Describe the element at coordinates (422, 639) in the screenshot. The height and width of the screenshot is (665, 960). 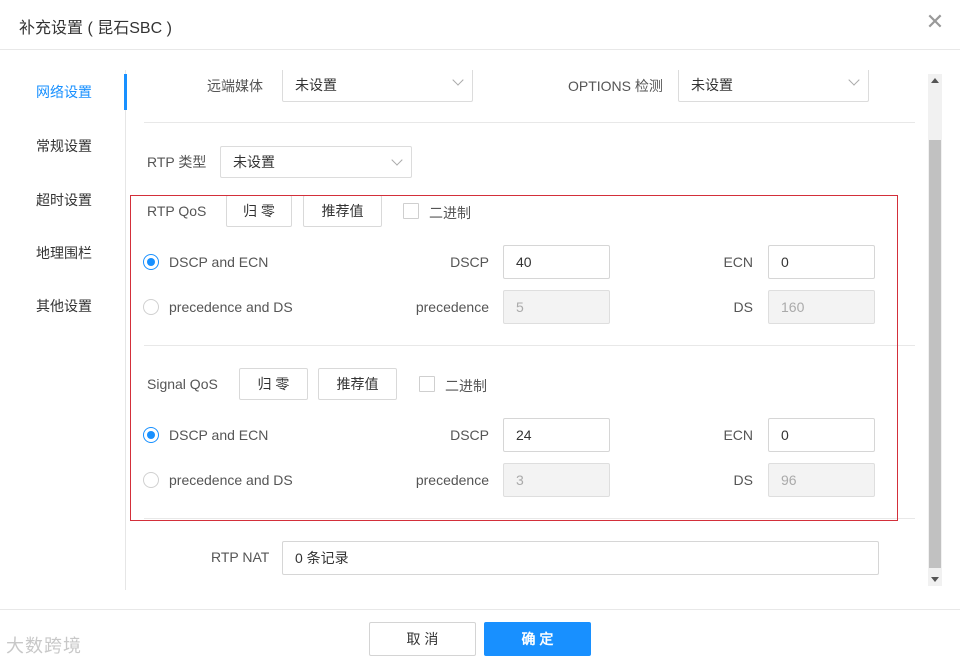
I see `cancel-button: 取 消` at that location.